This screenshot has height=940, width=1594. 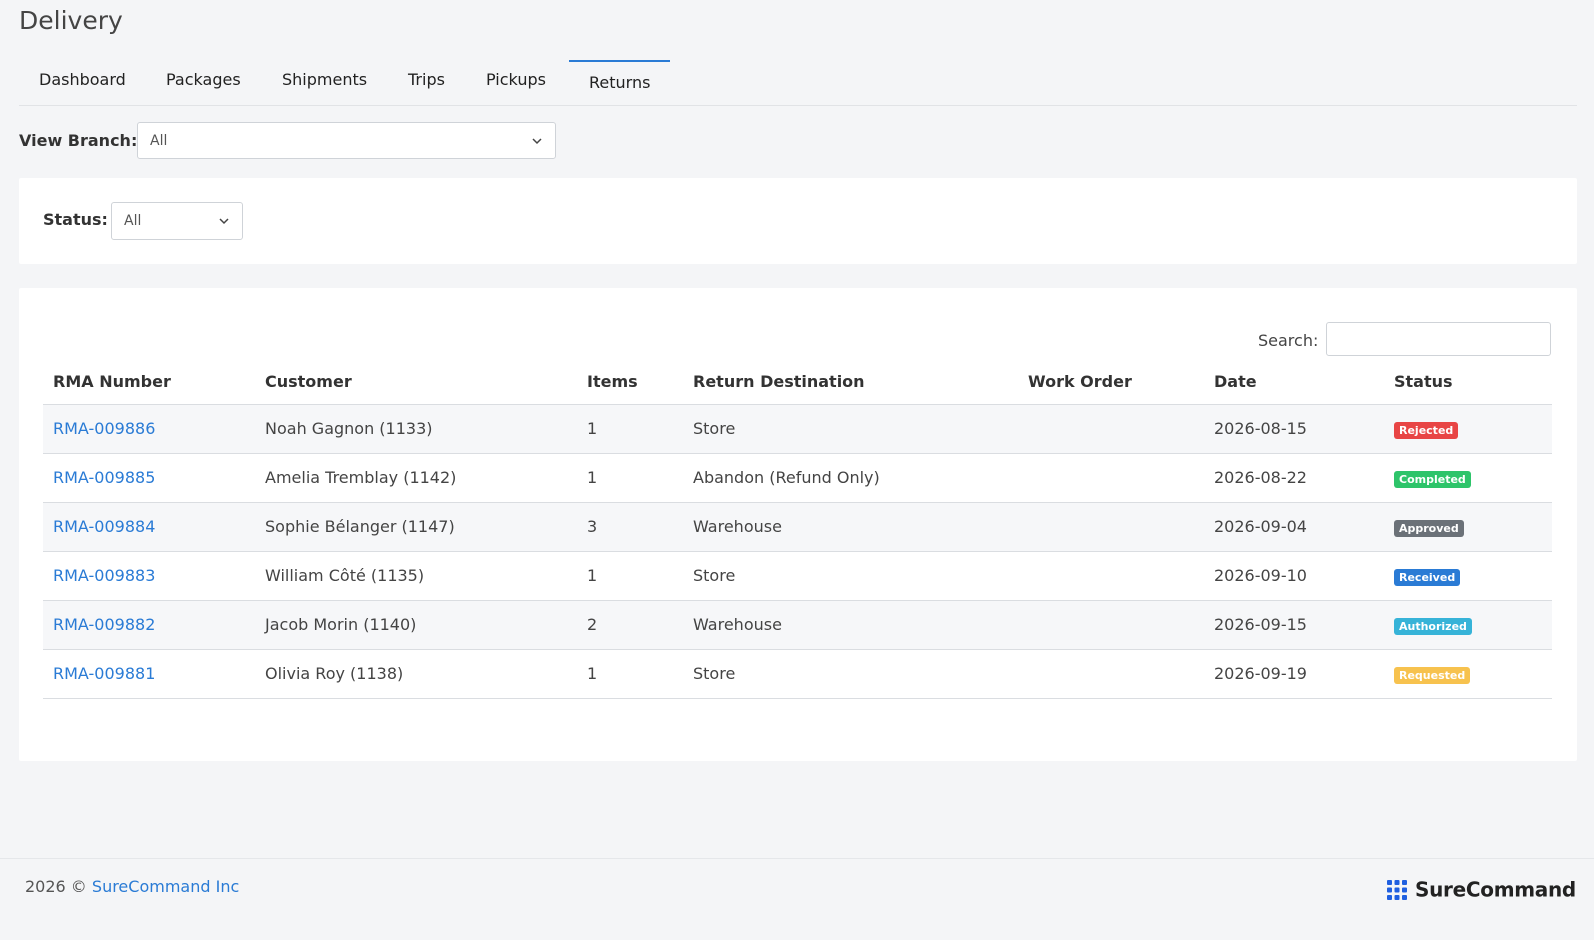 I want to click on rma-link: RMA-009886, so click(x=104, y=428).